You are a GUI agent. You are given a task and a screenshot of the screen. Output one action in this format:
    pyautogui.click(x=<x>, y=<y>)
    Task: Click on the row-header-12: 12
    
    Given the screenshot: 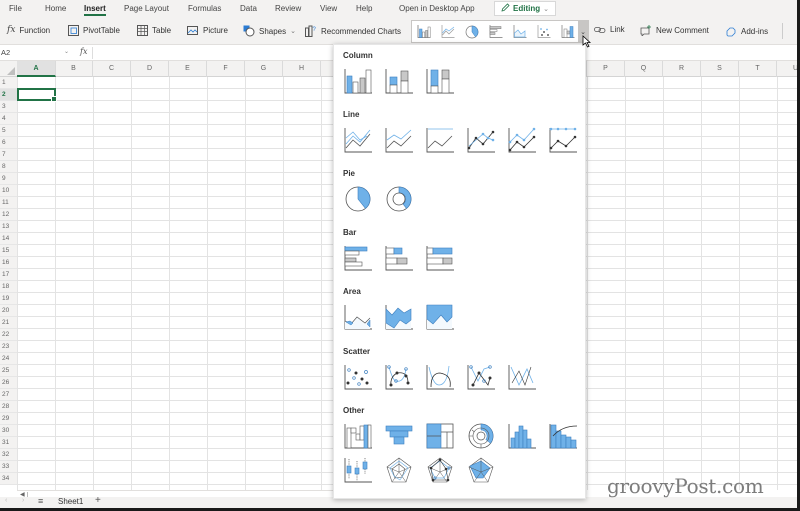 What is the action you would take?
    pyautogui.click(x=8, y=215)
    